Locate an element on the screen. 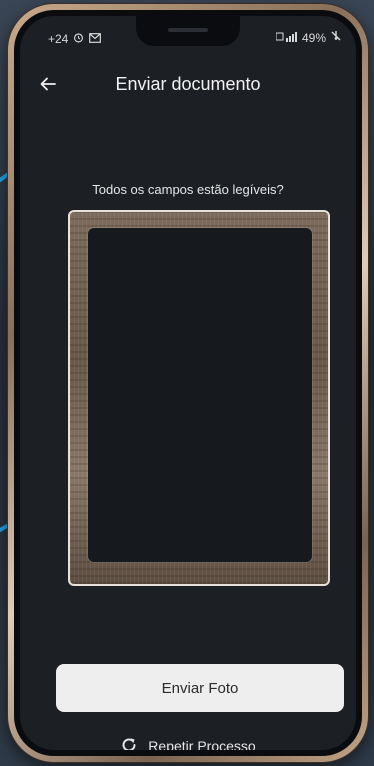  alarm-icon is located at coordinates (78, 39).